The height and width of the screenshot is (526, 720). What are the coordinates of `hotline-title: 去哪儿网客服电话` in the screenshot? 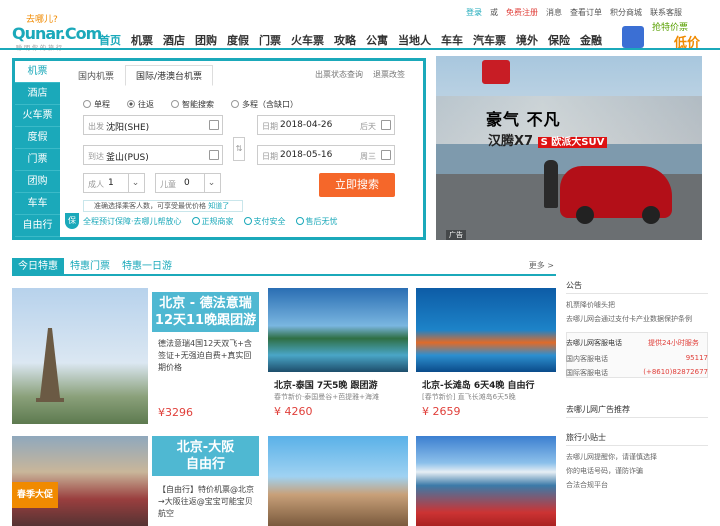 It's located at (594, 343).